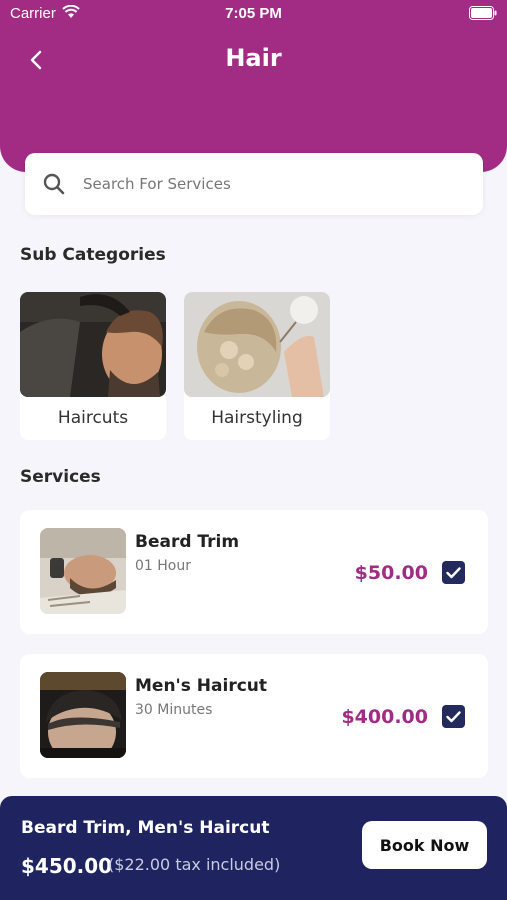 This screenshot has width=507, height=900. Describe the element at coordinates (254, 716) in the screenshot. I see `service-card-mens-haircut: Men's Haircut 30 Minutes $400.00` at that location.